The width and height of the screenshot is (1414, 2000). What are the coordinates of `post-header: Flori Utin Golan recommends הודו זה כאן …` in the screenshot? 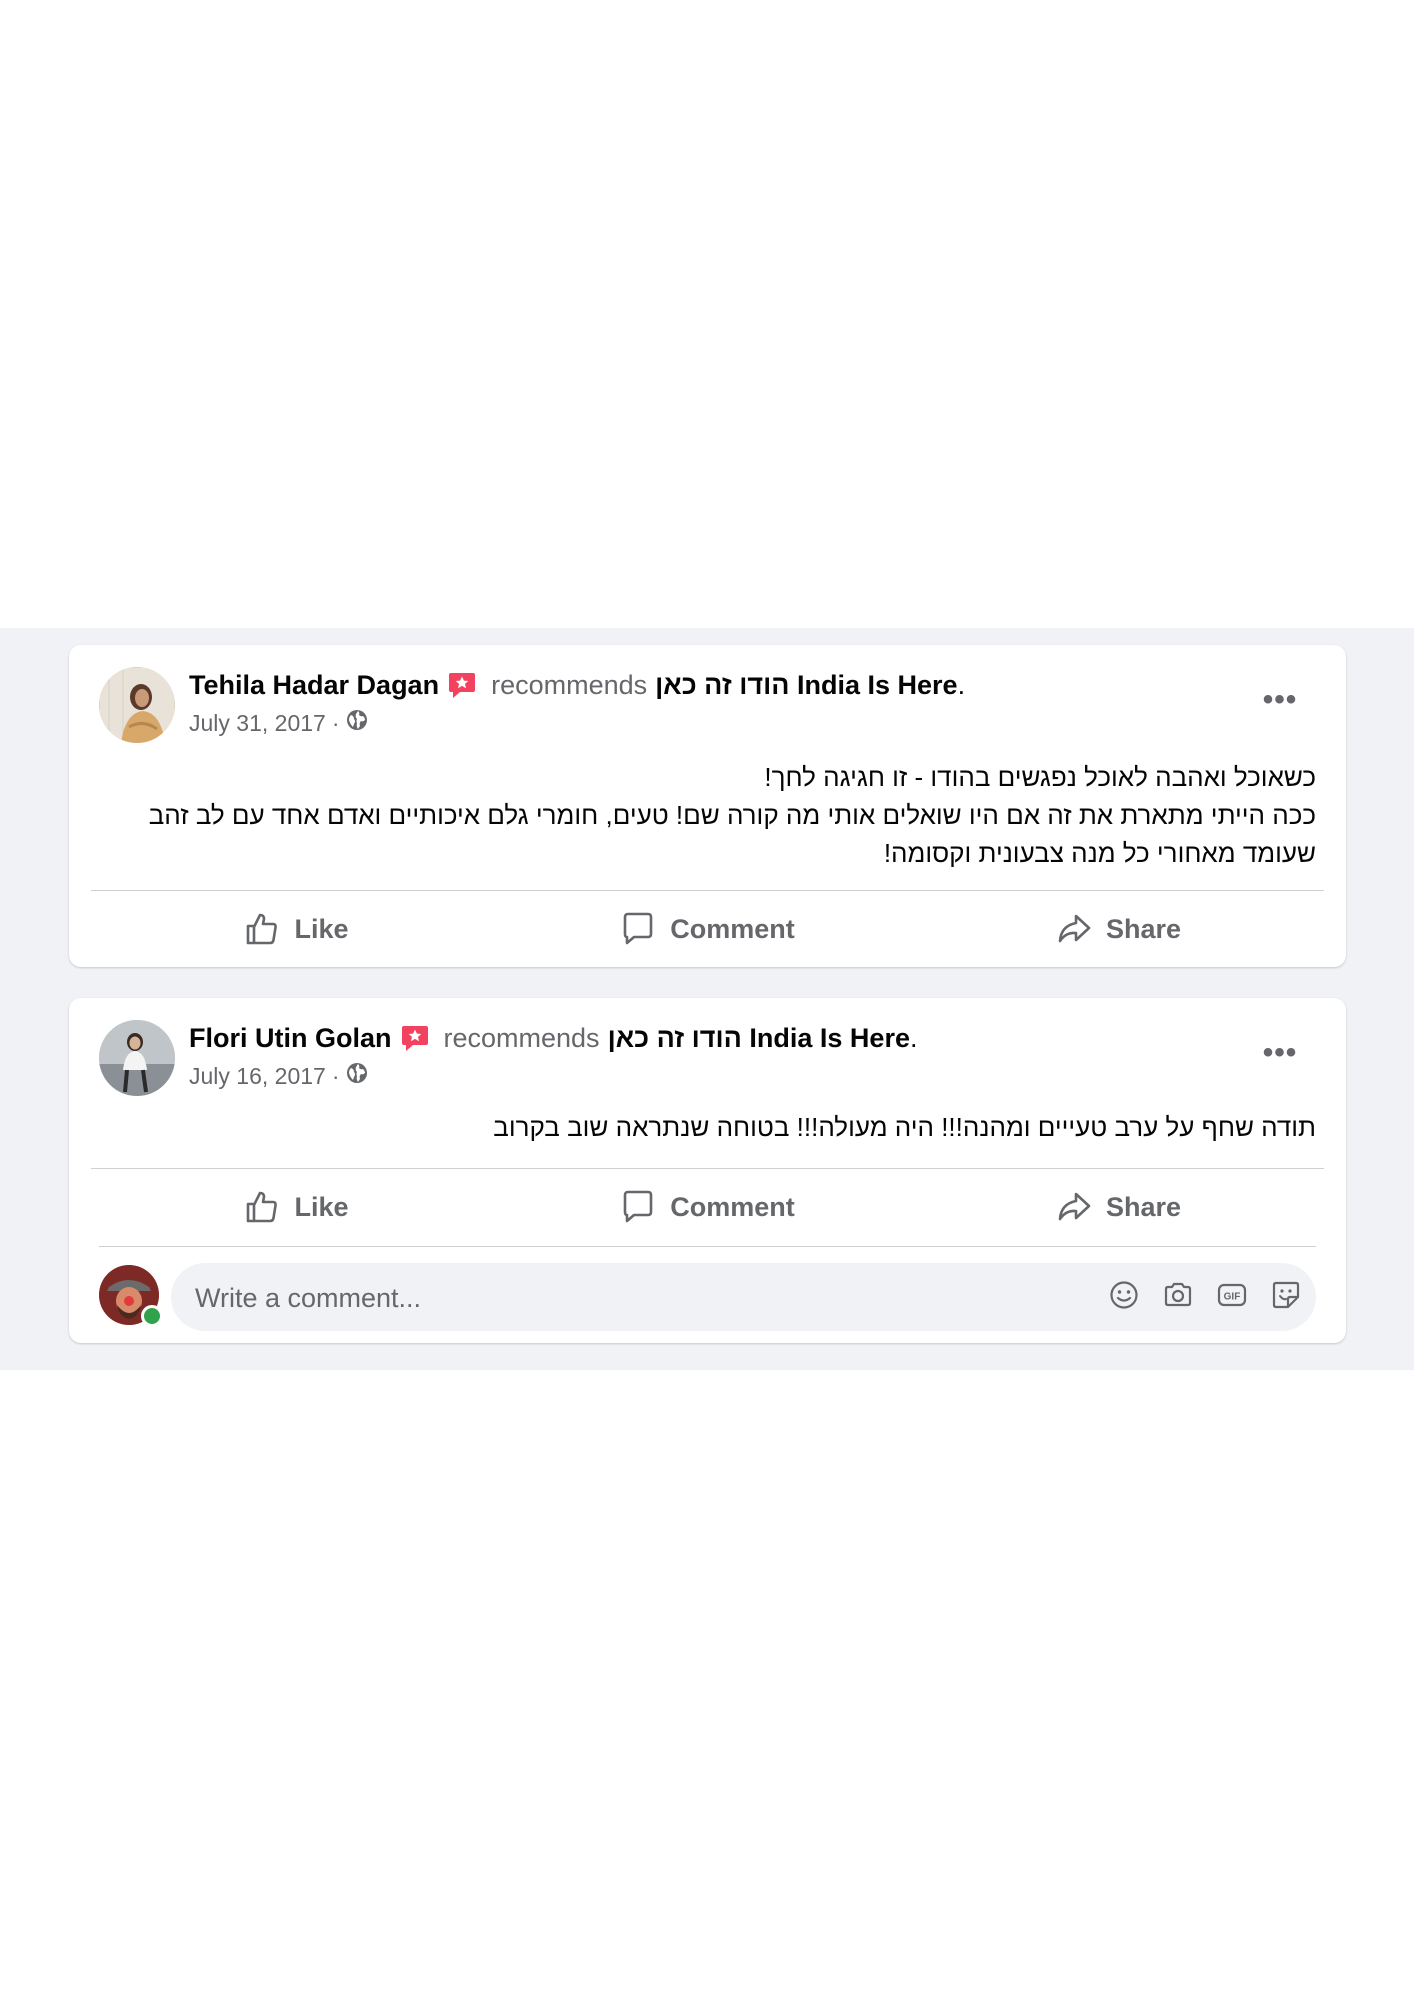 It's located at (553, 1038).